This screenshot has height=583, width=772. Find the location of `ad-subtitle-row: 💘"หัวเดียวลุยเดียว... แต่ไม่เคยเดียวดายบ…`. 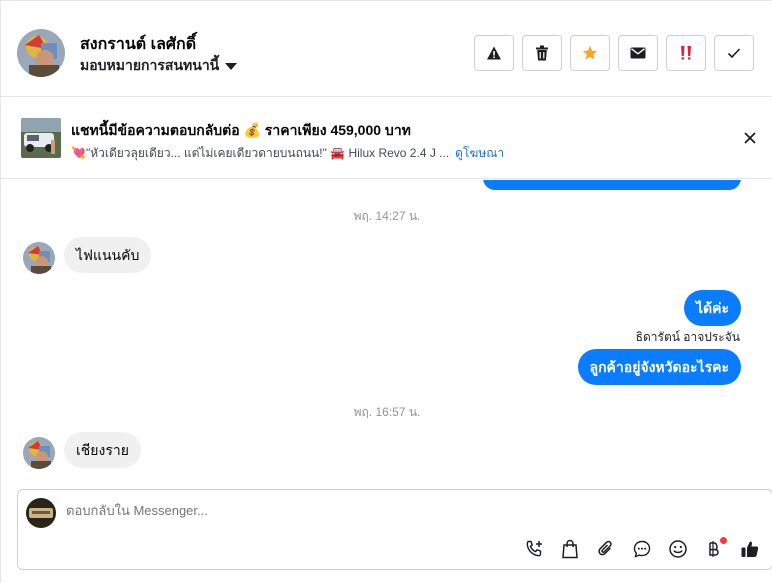

ad-subtitle-row: 💘"หัวเดียวลุยเดียว... แต่ไม่เคยเดียวดายบ… is located at coordinates (287, 153).